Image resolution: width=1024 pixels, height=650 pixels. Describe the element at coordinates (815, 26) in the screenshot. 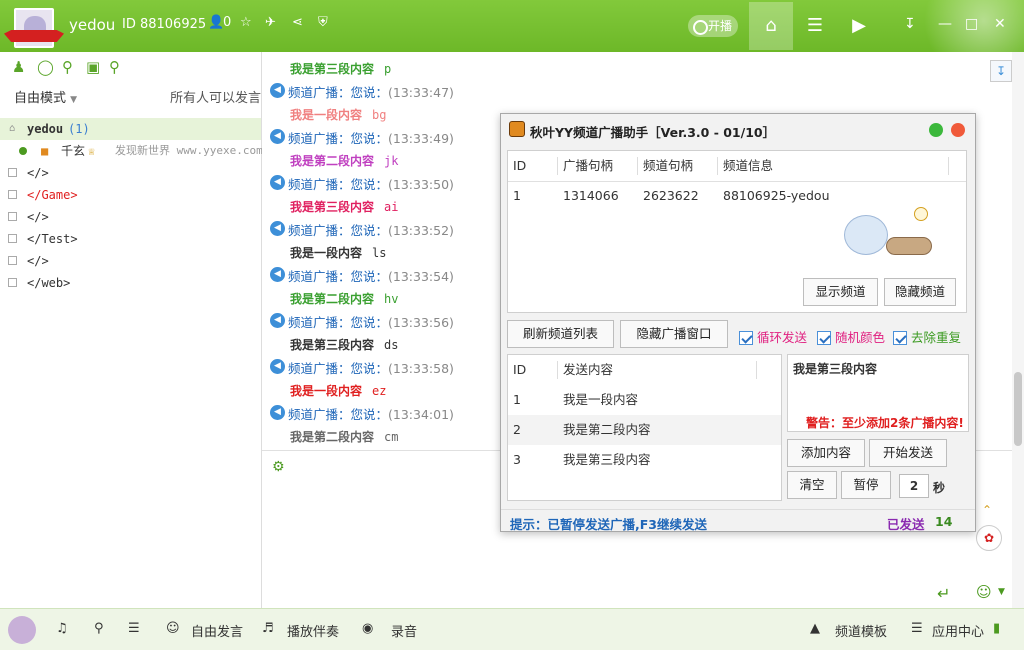

I see `list-icon: ☰` at that location.